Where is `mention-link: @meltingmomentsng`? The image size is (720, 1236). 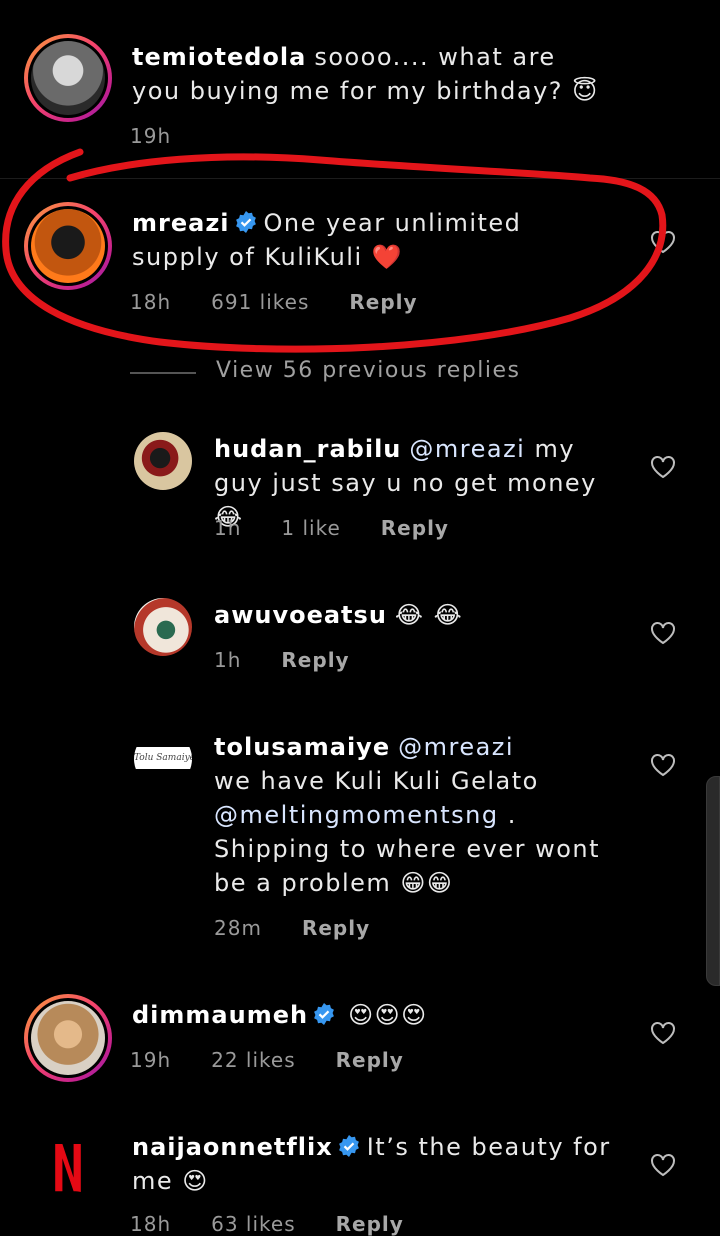
mention-link: @meltingmomentsng is located at coordinates (356, 815).